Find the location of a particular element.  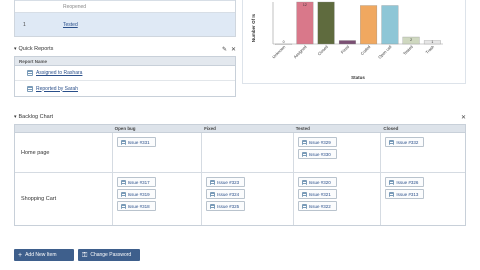

change-password-button: ⚿ Change Password is located at coordinates (109, 255).